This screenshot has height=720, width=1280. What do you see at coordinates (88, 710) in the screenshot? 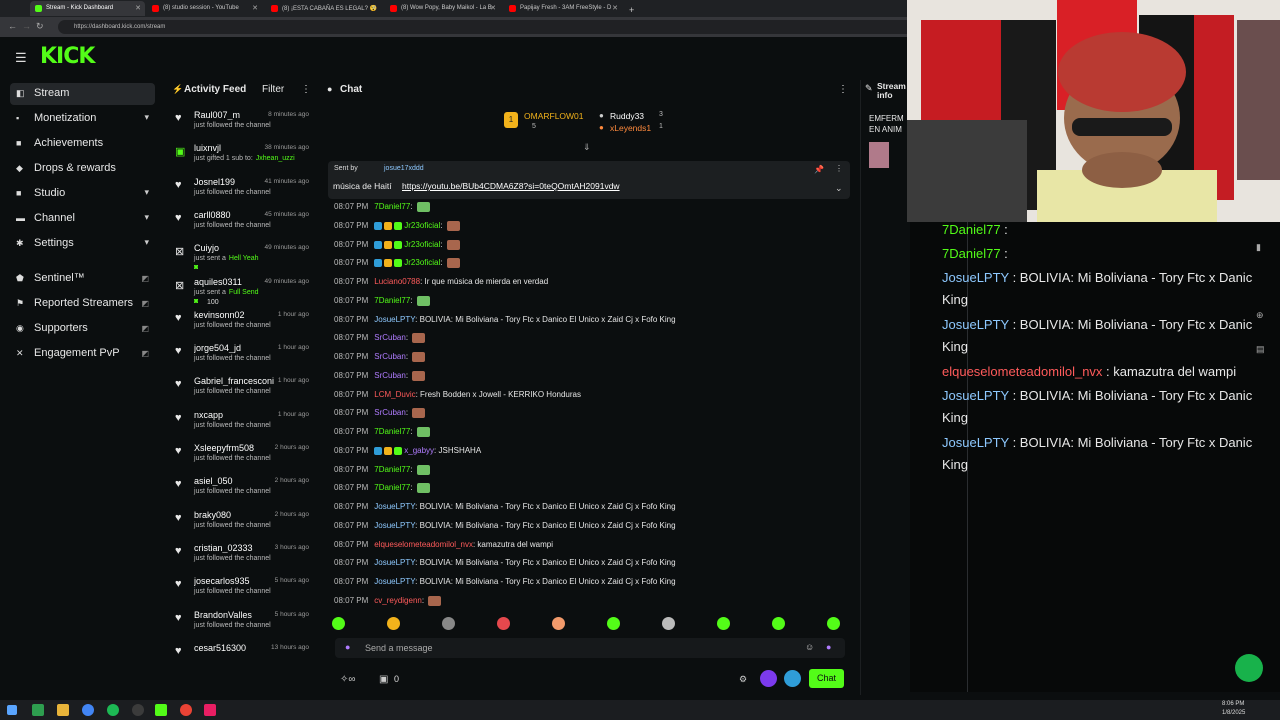
I see `chrome-icon` at bounding box center [88, 710].